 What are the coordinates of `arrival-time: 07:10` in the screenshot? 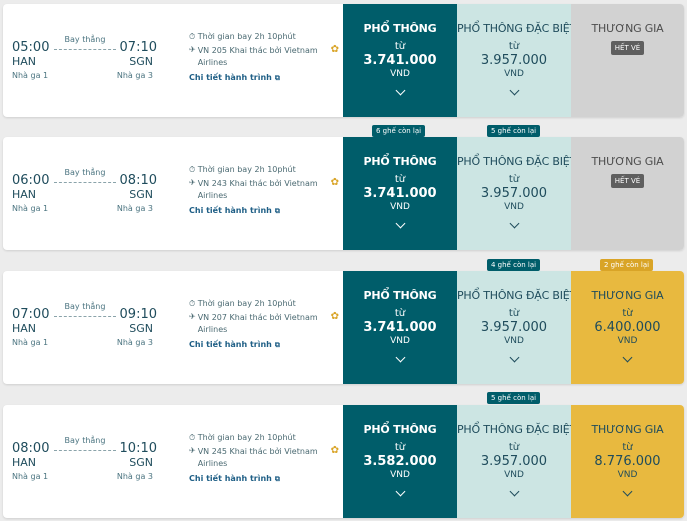 It's located at (138, 47).